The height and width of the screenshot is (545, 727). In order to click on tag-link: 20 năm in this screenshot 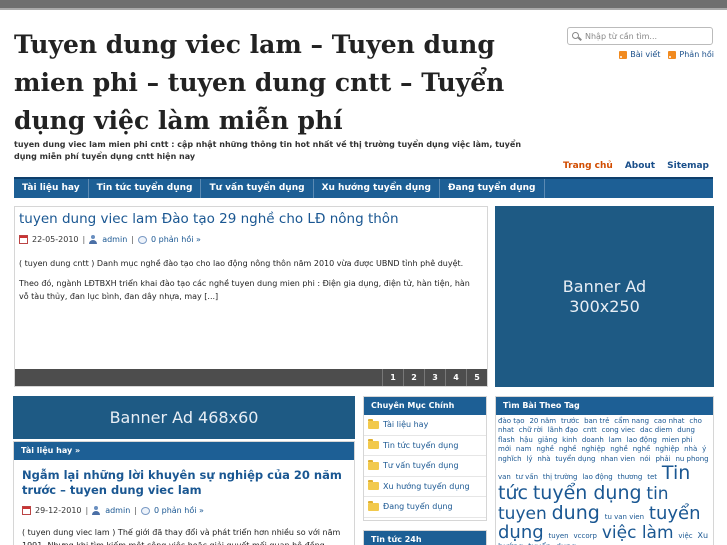, I will do `click(542, 421)`.